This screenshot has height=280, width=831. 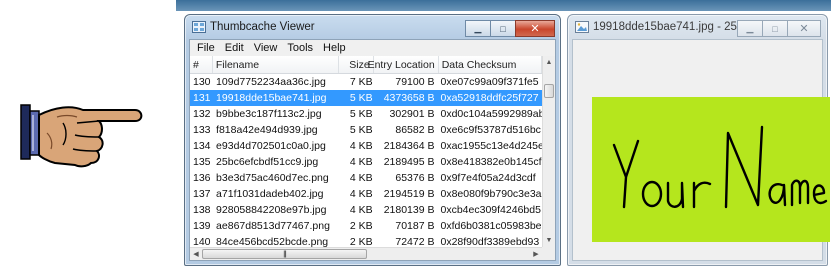 What do you see at coordinates (582, 27) in the screenshot?
I see `image-icon` at bounding box center [582, 27].